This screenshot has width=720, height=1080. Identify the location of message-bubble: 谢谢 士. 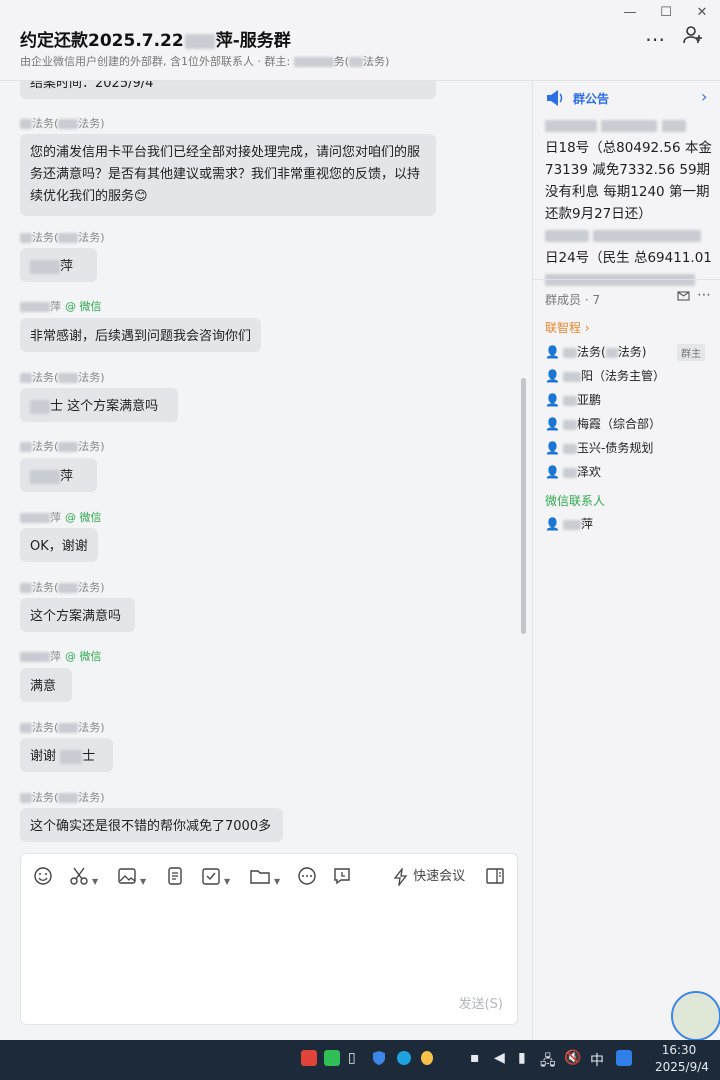
(66, 755).